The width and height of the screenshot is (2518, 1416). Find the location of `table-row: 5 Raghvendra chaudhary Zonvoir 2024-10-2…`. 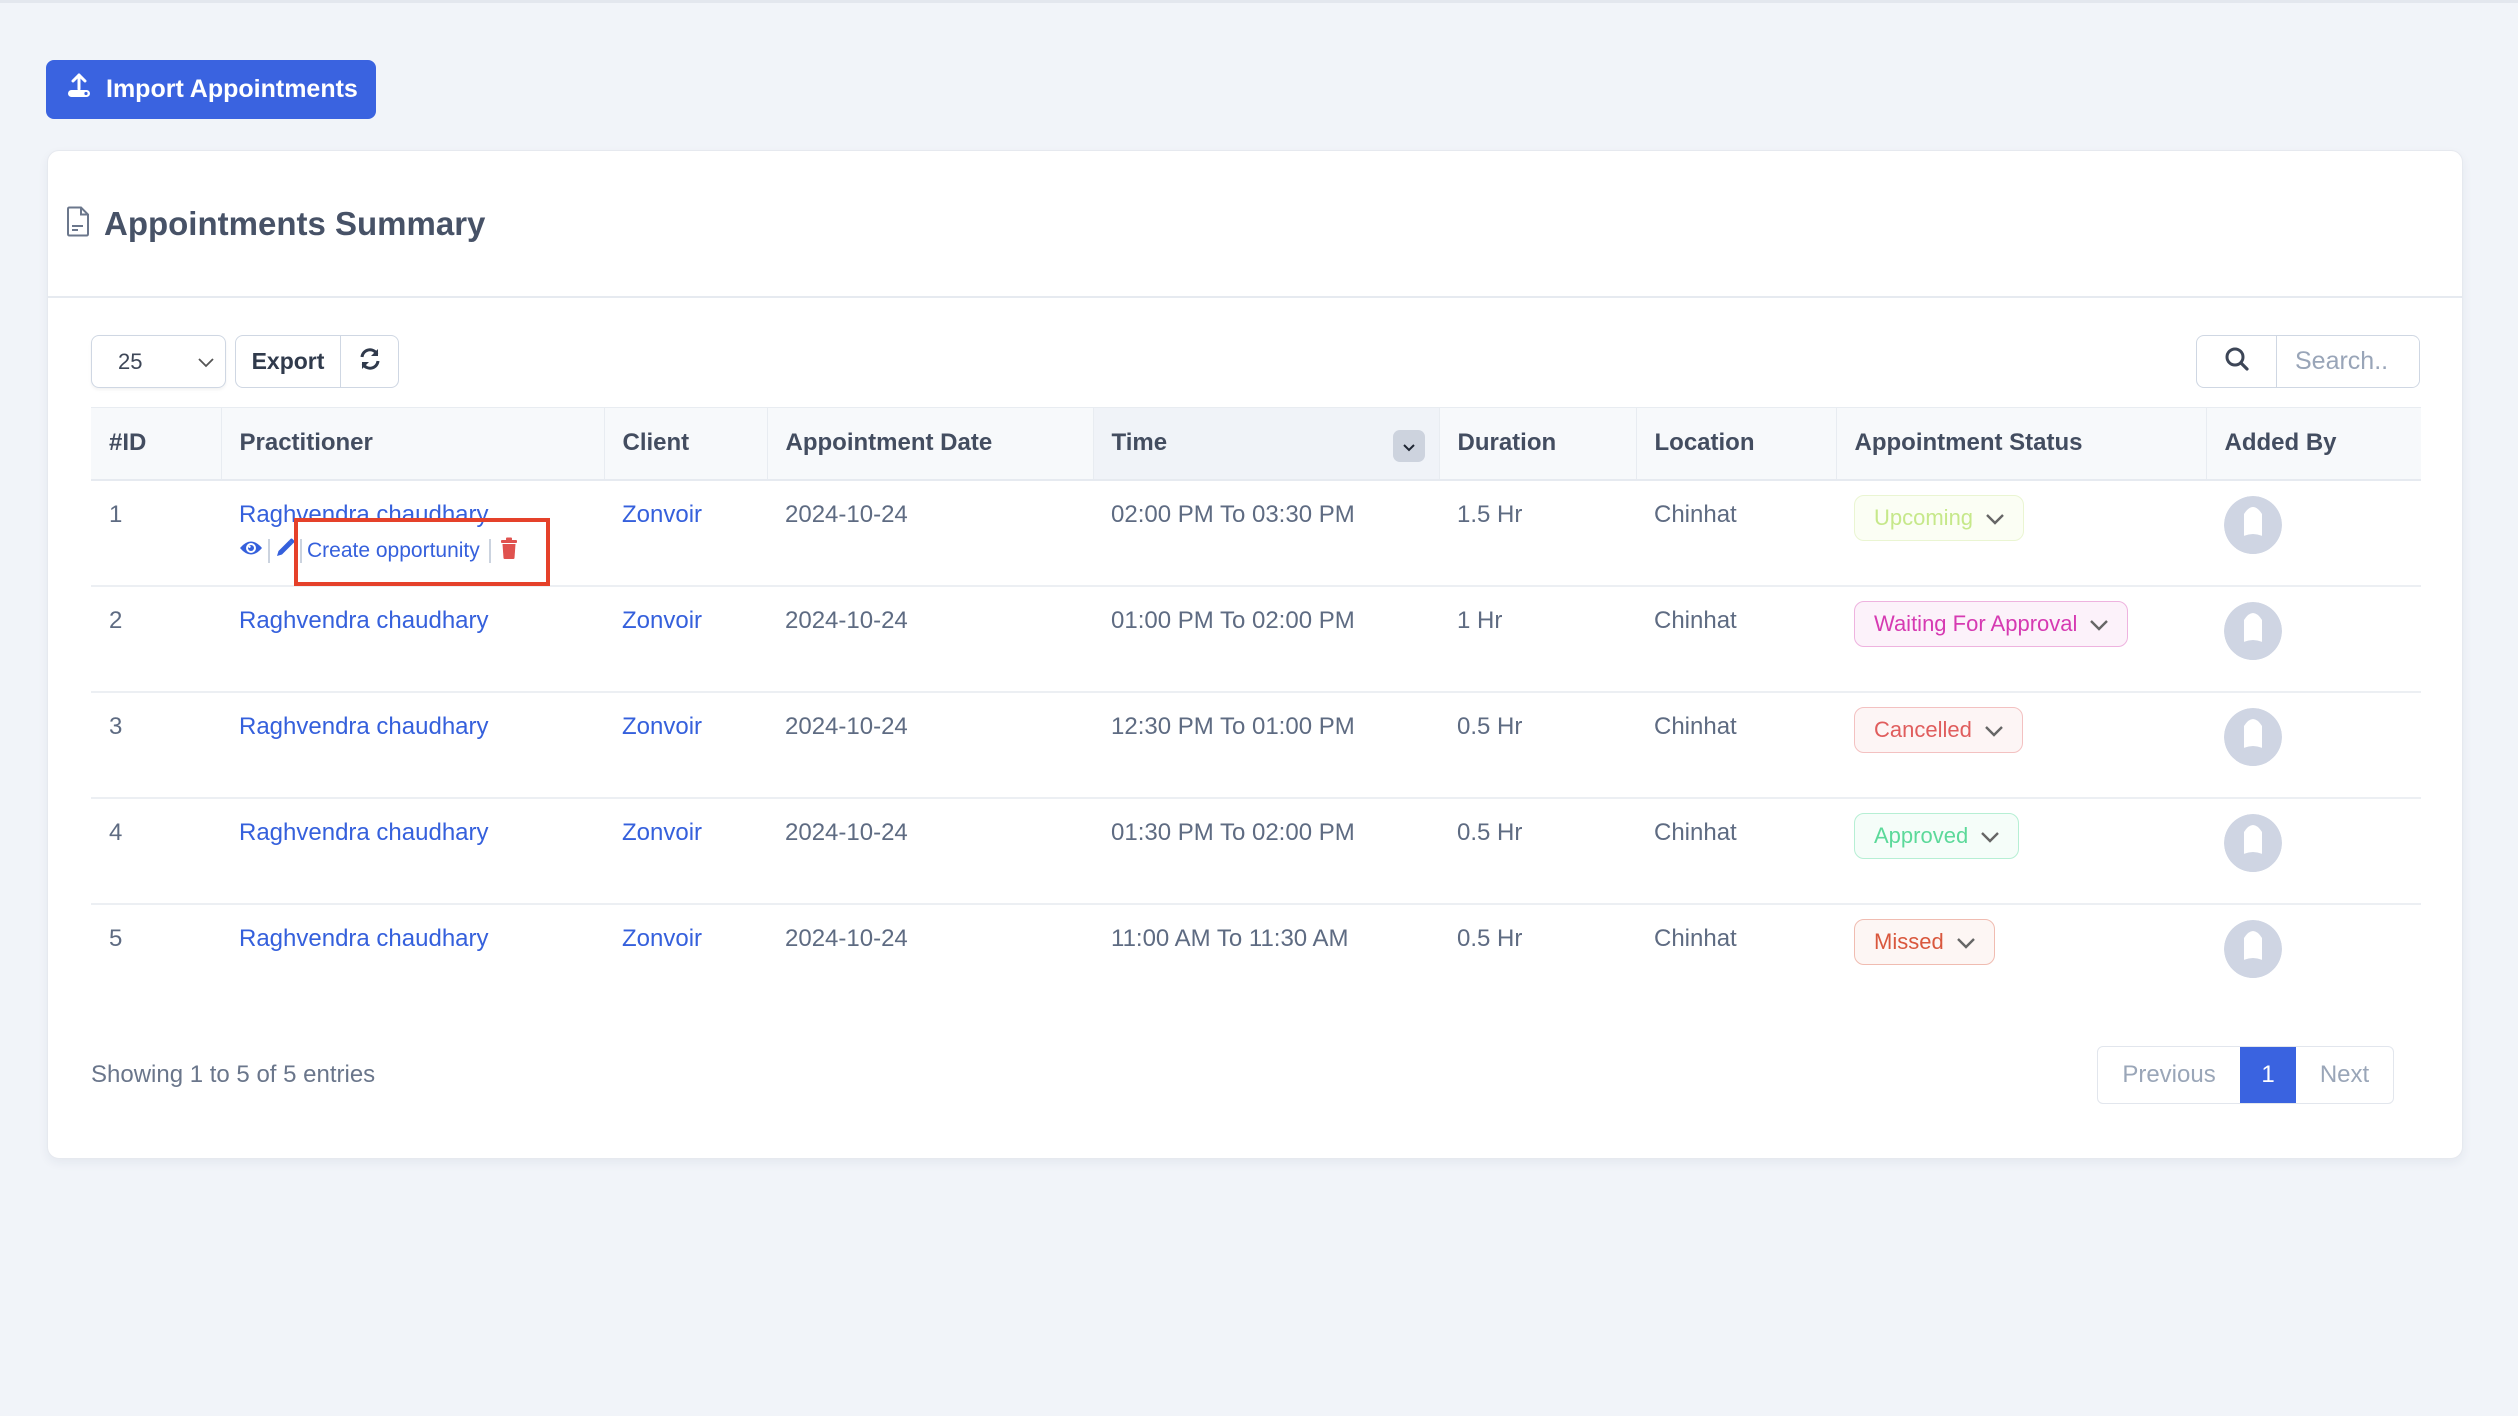

table-row: 5 Raghvendra chaudhary Zonvoir 2024-10-2… is located at coordinates (1256, 957).